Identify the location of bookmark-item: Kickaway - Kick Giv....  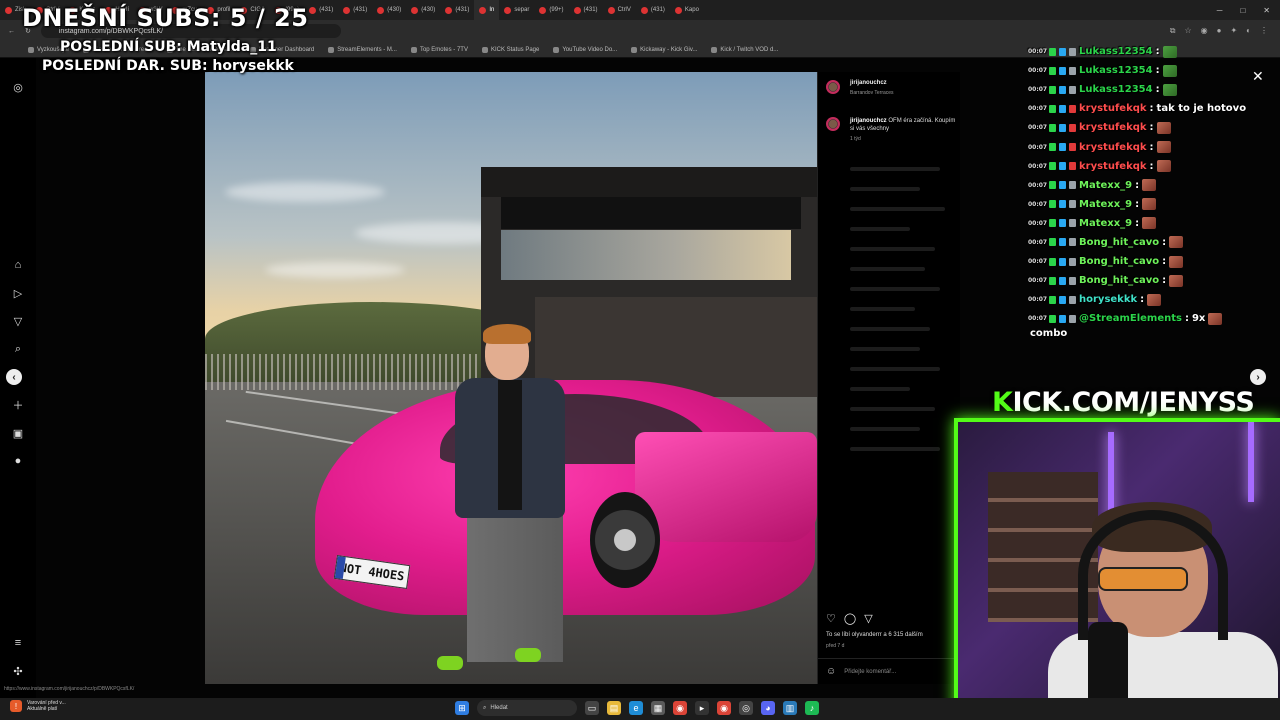
(664, 49).